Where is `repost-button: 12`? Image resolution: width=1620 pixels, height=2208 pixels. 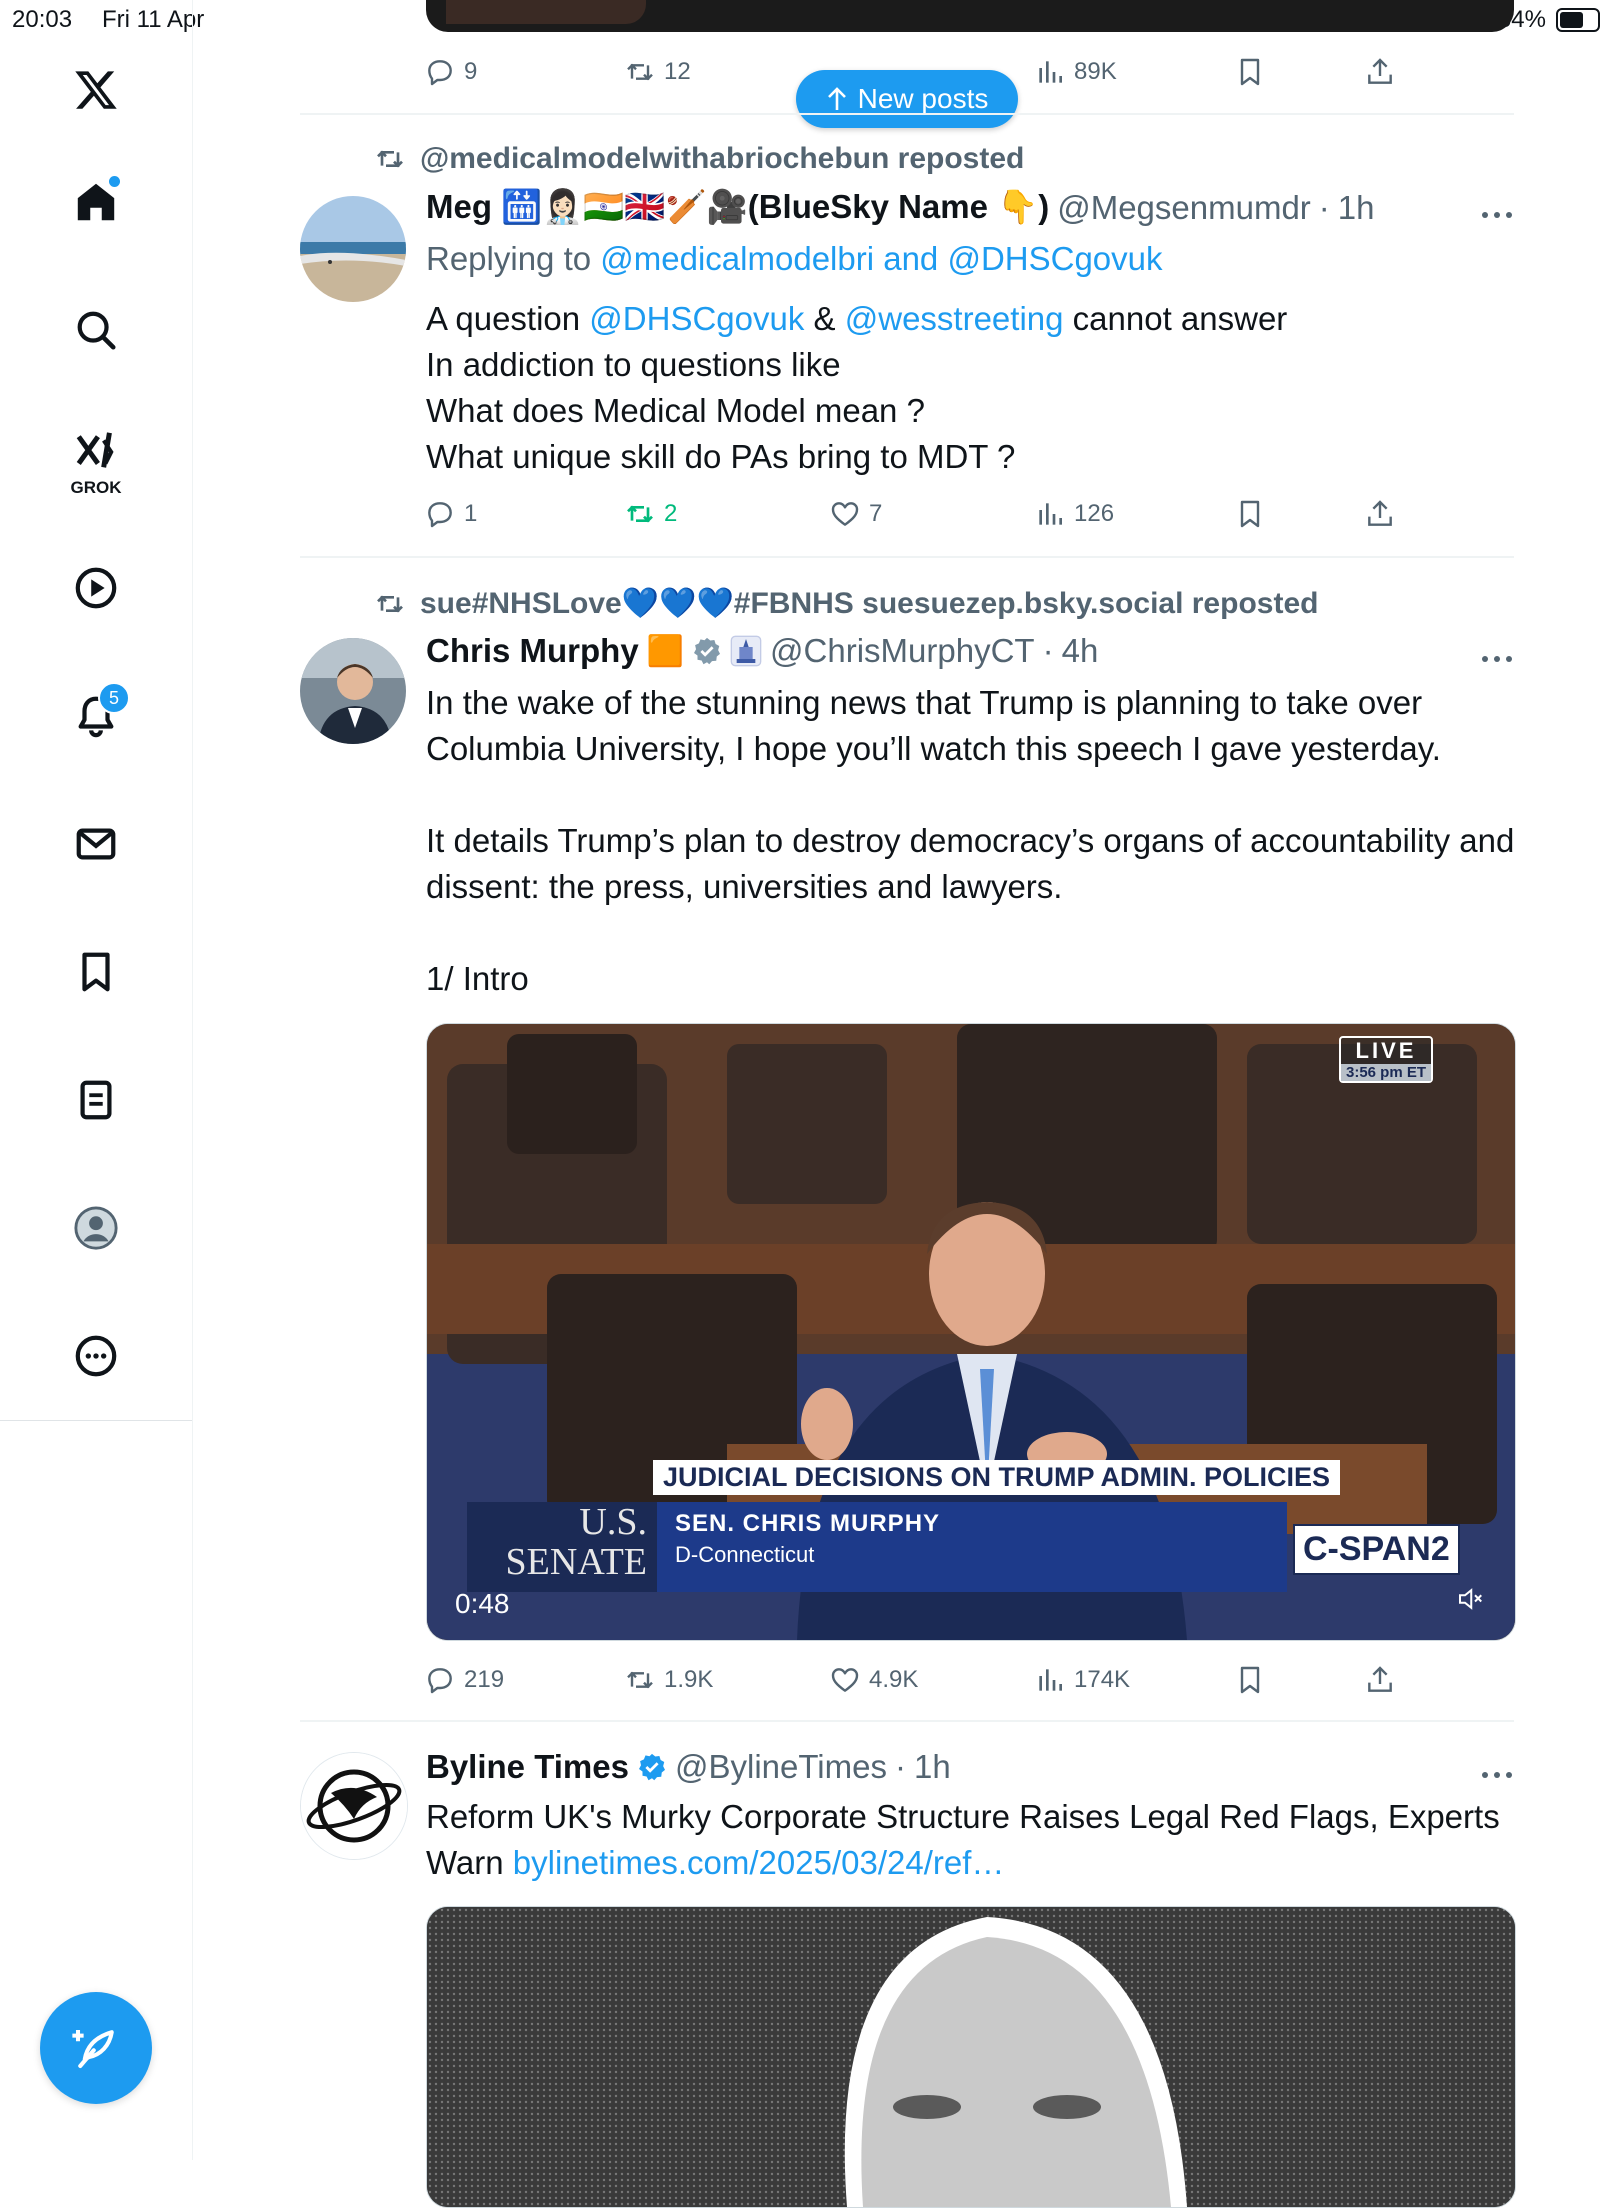 repost-button: 12 is located at coordinates (657, 72).